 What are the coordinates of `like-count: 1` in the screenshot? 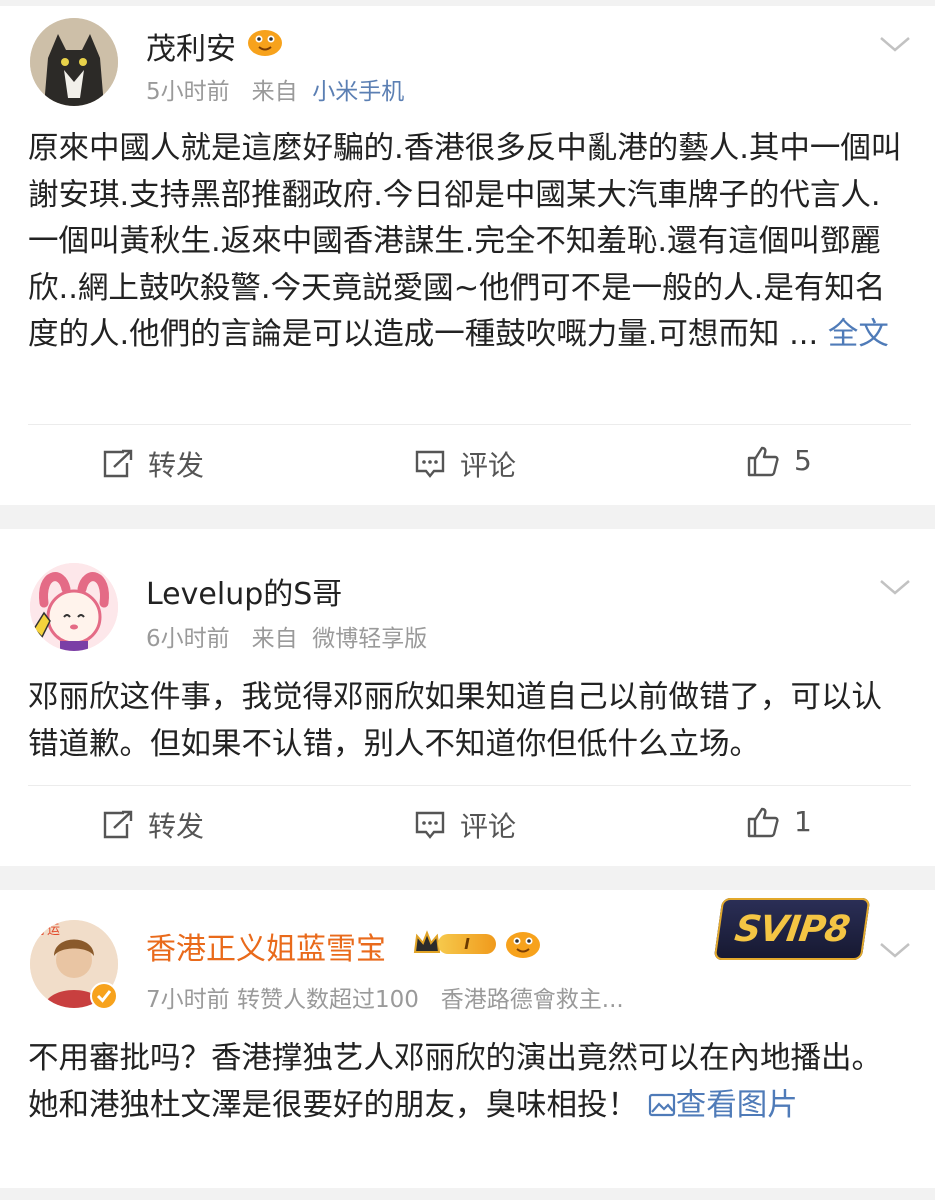 It's located at (803, 821).